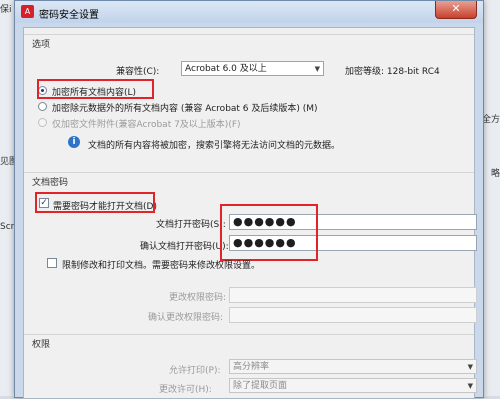  I want to click on confirm-open-password-label: 确认文档打开密码(U):, so click(184, 247).